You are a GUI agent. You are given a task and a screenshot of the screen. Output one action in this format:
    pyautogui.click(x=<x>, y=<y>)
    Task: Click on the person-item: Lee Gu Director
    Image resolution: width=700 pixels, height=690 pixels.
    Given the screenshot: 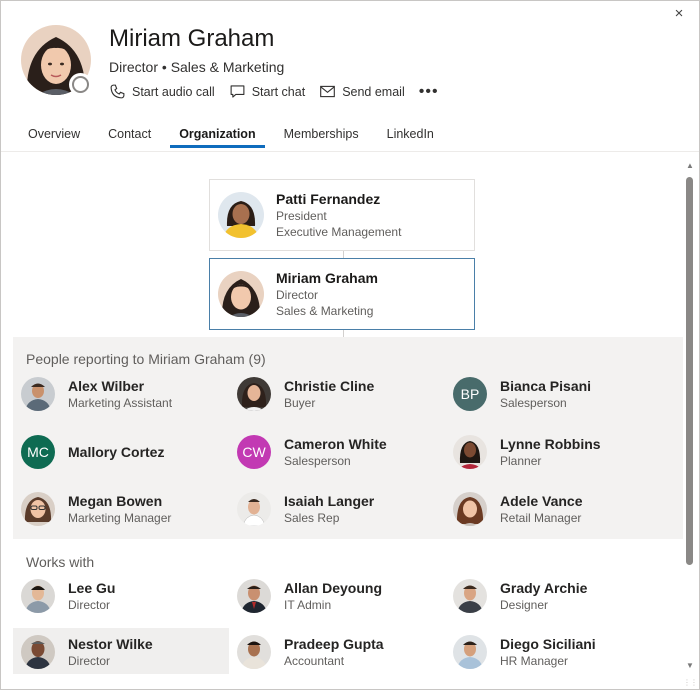 What is the action you would take?
    pyautogui.click(x=68, y=596)
    